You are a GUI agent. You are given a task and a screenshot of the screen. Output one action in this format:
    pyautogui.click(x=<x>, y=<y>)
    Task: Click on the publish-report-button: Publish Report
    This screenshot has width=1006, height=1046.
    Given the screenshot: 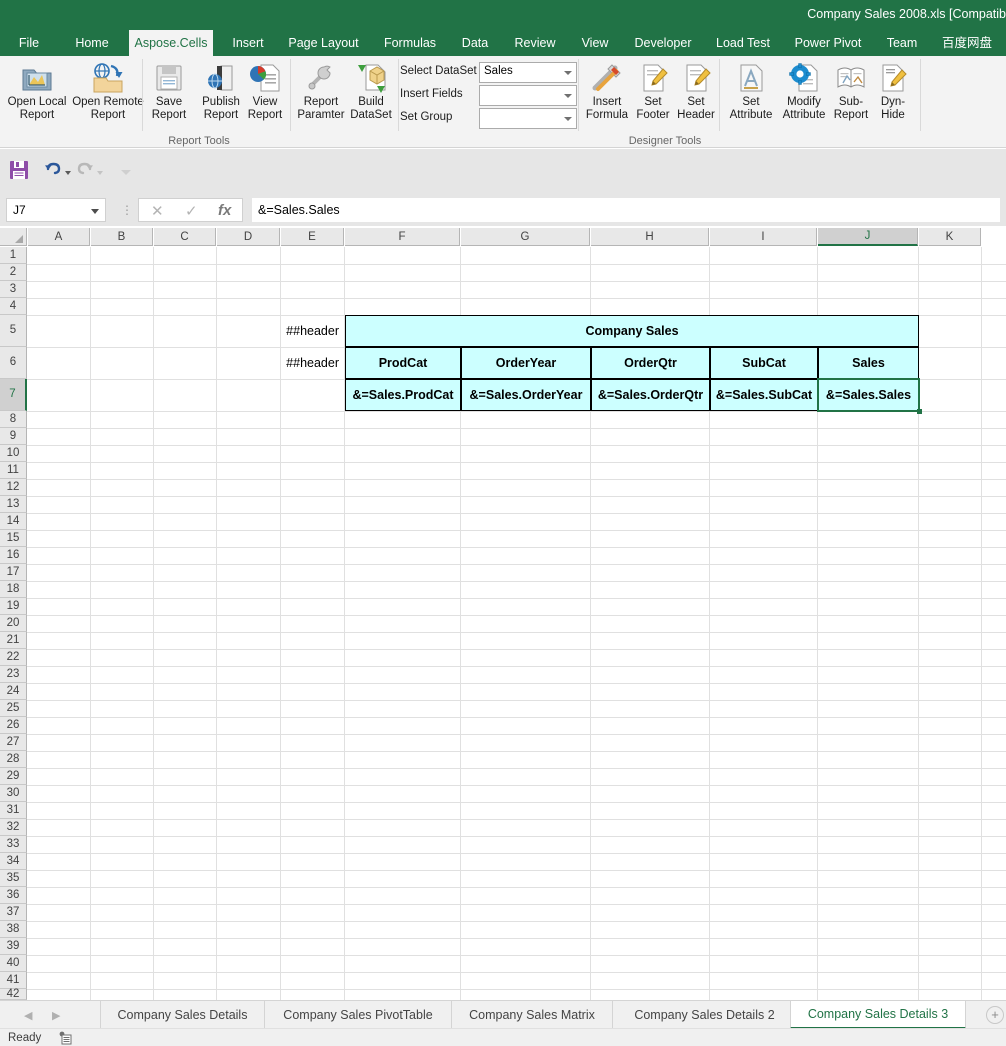 What is the action you would take?
    pyautogui.click(x=221, y=96)
    